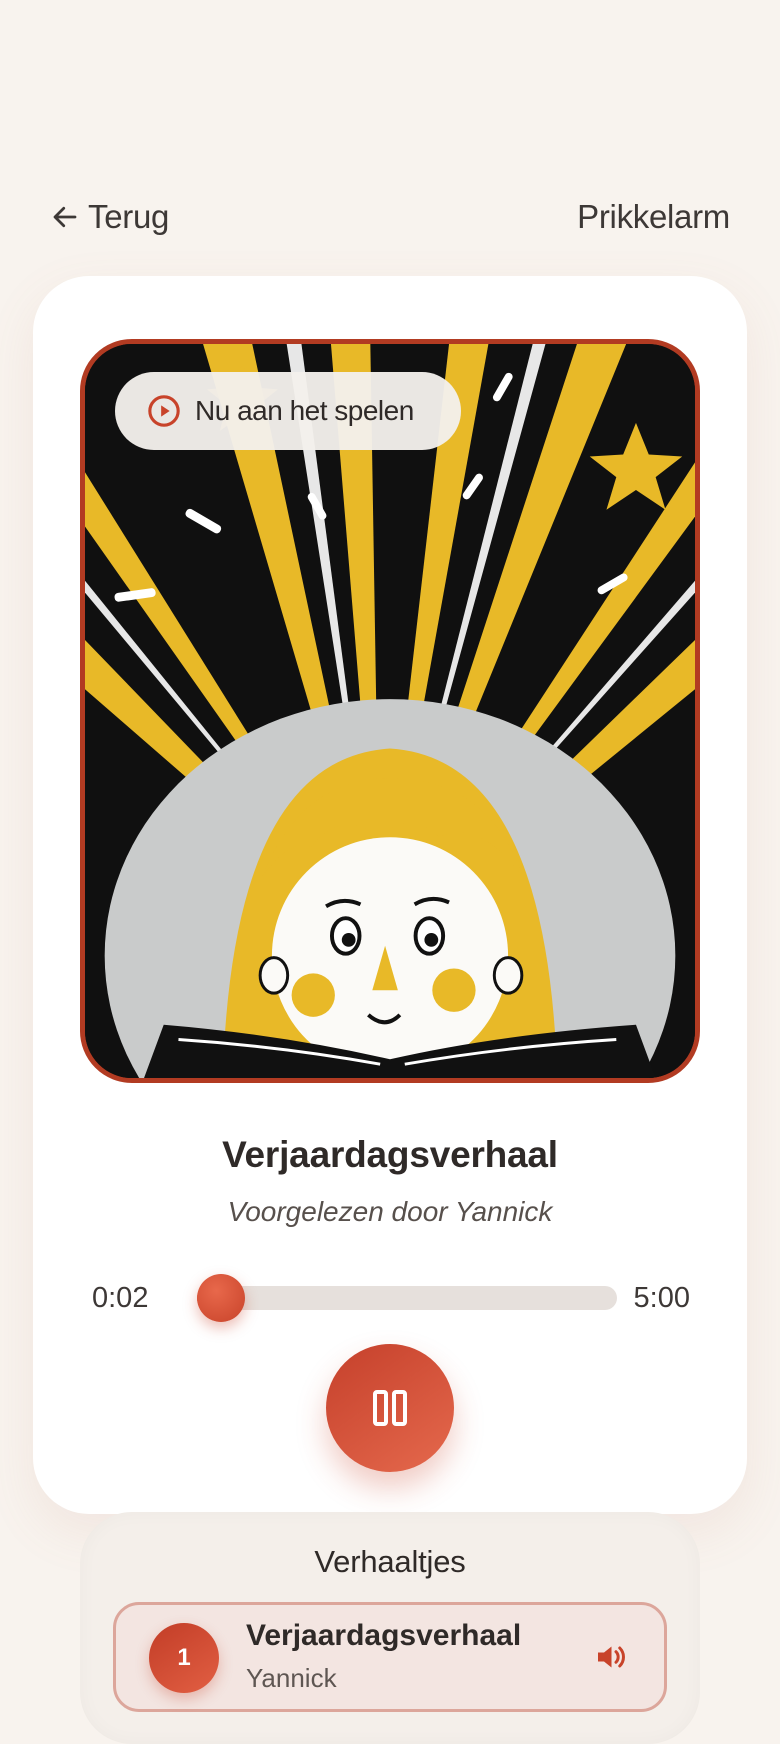 This screenshot has height=1744, width=780. What do you see at coordinates (129, 216) in the screenshot?
I see `back-label: Terug` at bounding box center [129, 216].